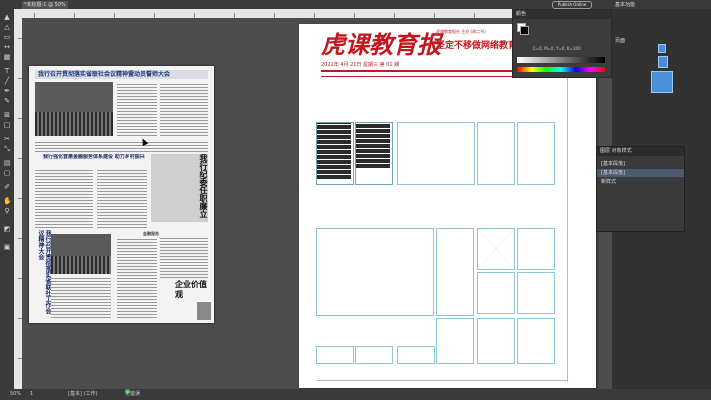 Image resolution: width=711 pixels, height=400 pixels. What do you see at coordinates (7, 81) in the screenshot?
I see `line-tool-icon: ╱` at bounding box center [7, 81].